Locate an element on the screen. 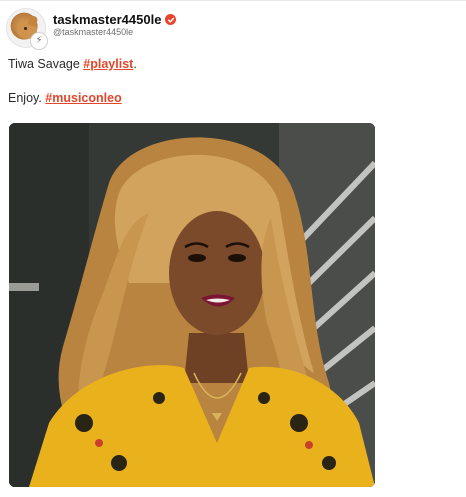  post-text-line-1: Tiwa Savage #playlist. is located at coordinates (72, 64).